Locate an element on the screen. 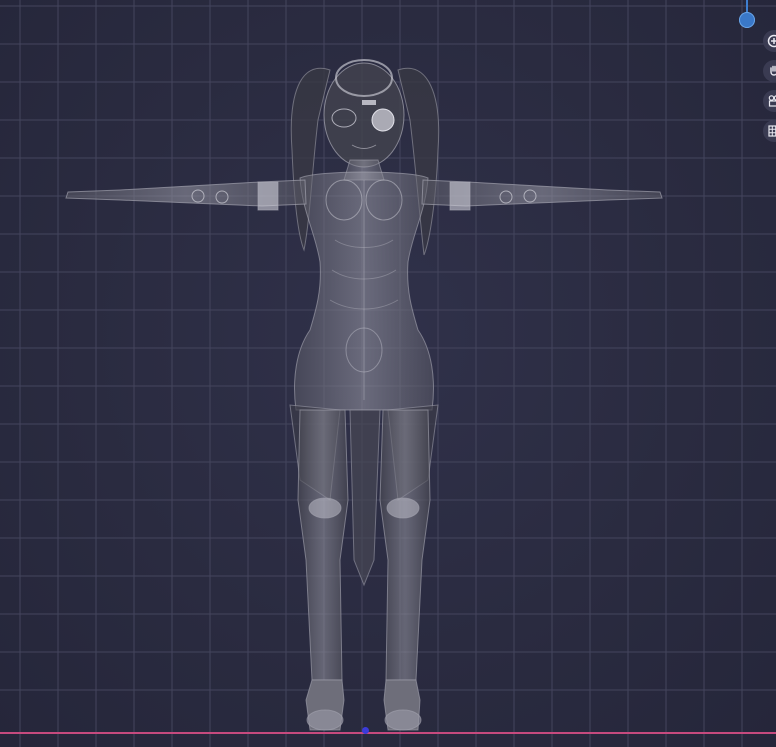 Image resolution: width=776 pixels, height=747 pixels. grid-view-icon is located at coordinates (769, 131).